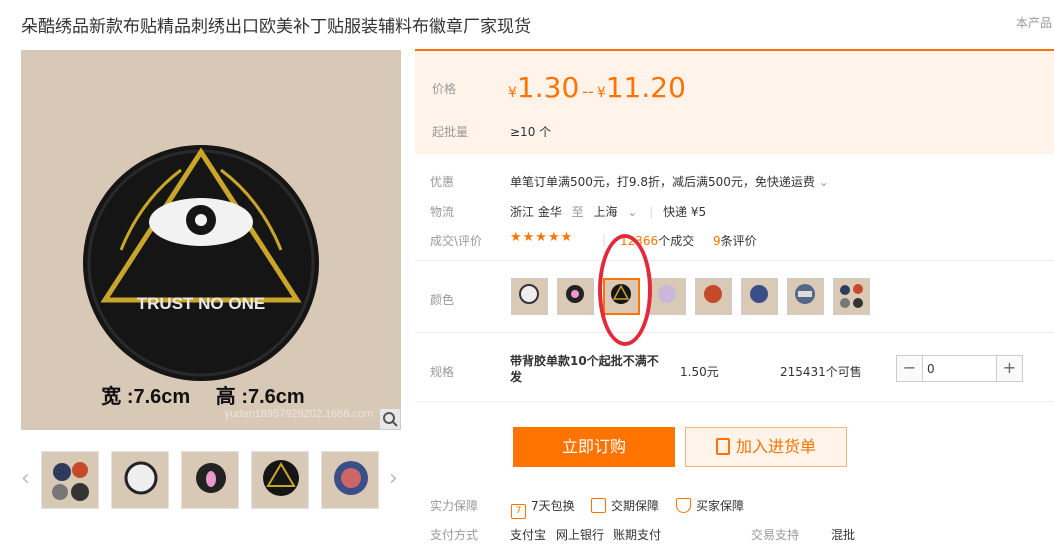  What do you see at coordinates (528, 535) in the screenshot?
I see `payment-alipay: 支付宝` at bounding box center [528, 535].